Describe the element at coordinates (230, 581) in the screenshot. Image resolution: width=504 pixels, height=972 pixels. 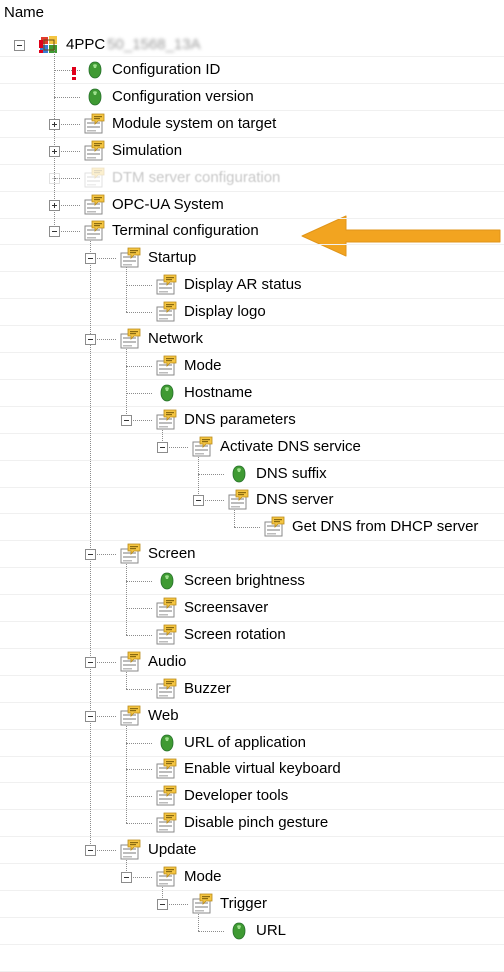
I see `tree-node-screen-brightness: Screen brightness` at that location.